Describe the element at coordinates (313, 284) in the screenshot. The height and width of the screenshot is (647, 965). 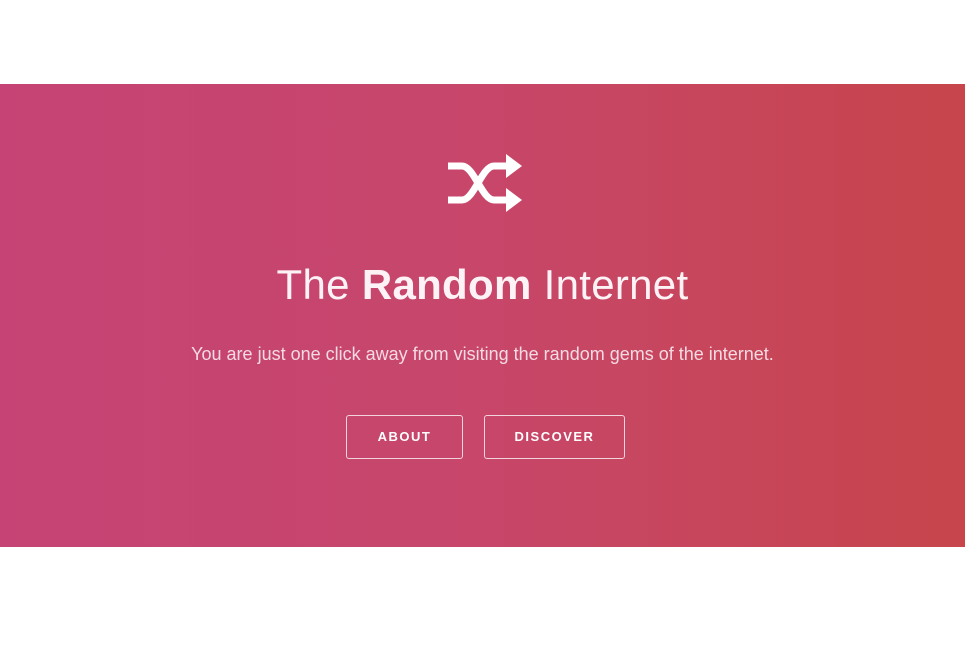
I see `title-prefix: The` at that location.